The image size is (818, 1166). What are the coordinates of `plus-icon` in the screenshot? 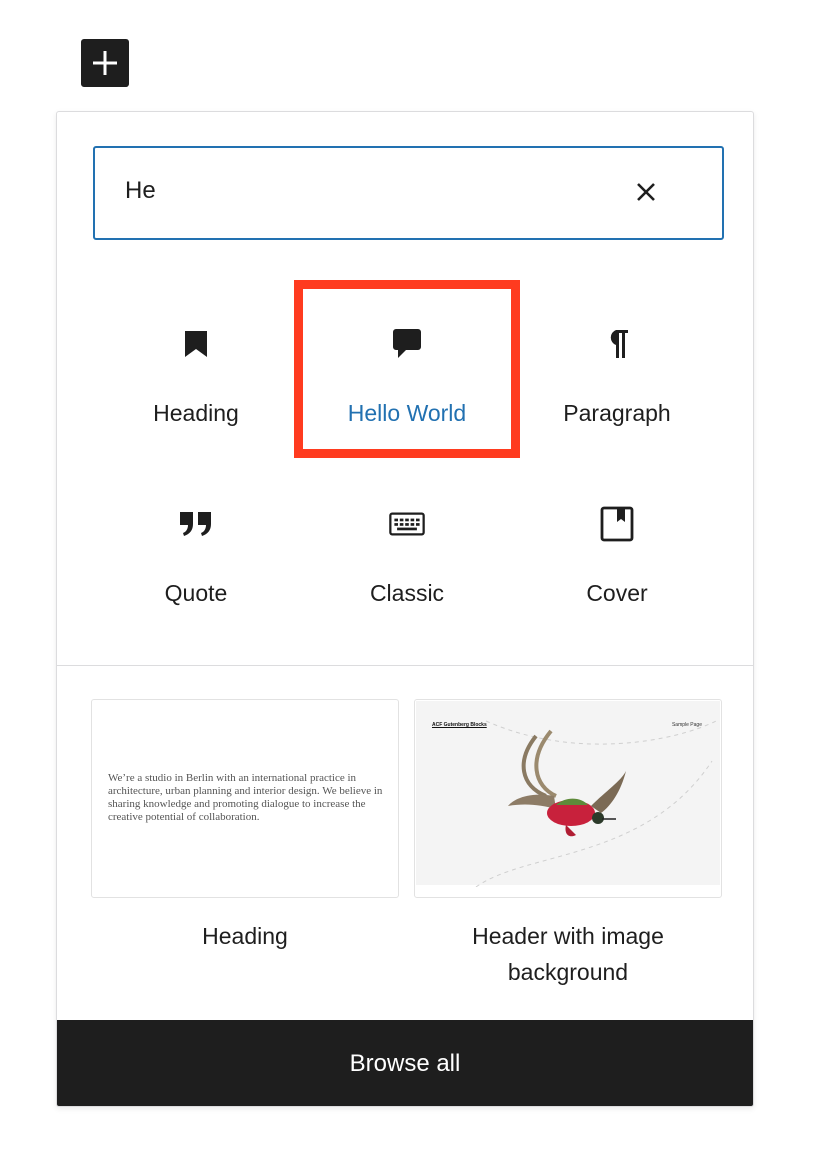 It's located at (105, 63).